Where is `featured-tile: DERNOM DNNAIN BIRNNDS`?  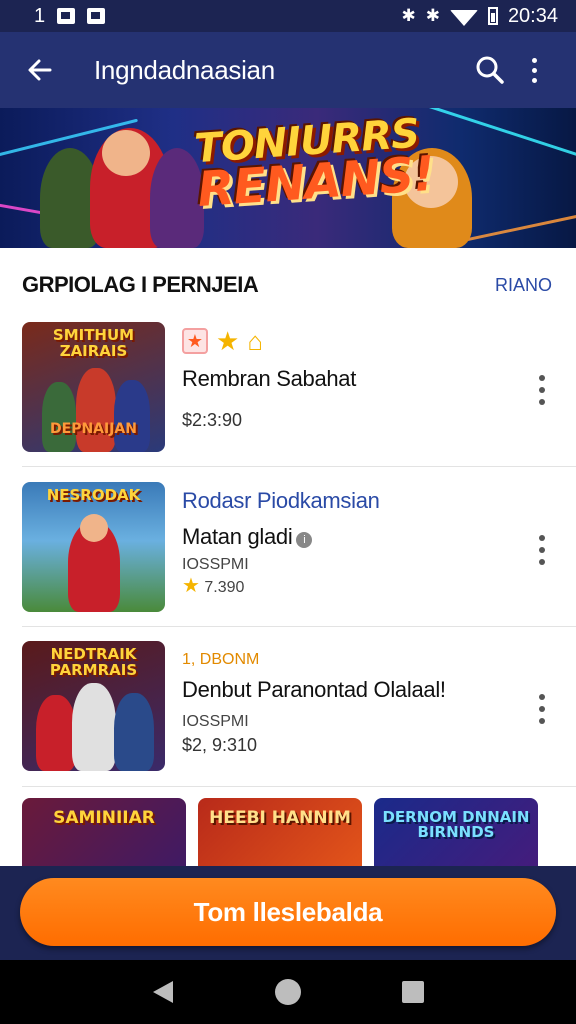
featured-tile: DERNOM DNNAIN BIRNNDS is located at coordinates (456, 832).